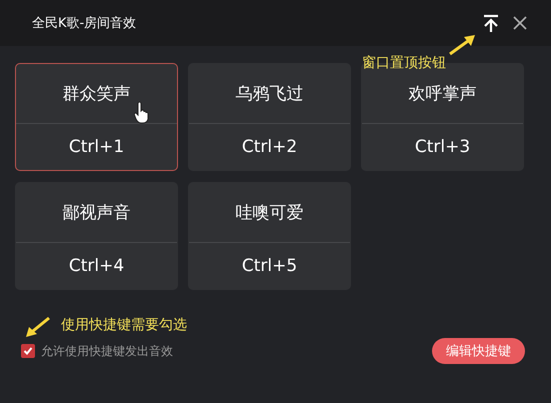  Describe the element at coordinates (442, 147) in the screenshot. I see `shortcut-label: Ctrl+3` at that location.